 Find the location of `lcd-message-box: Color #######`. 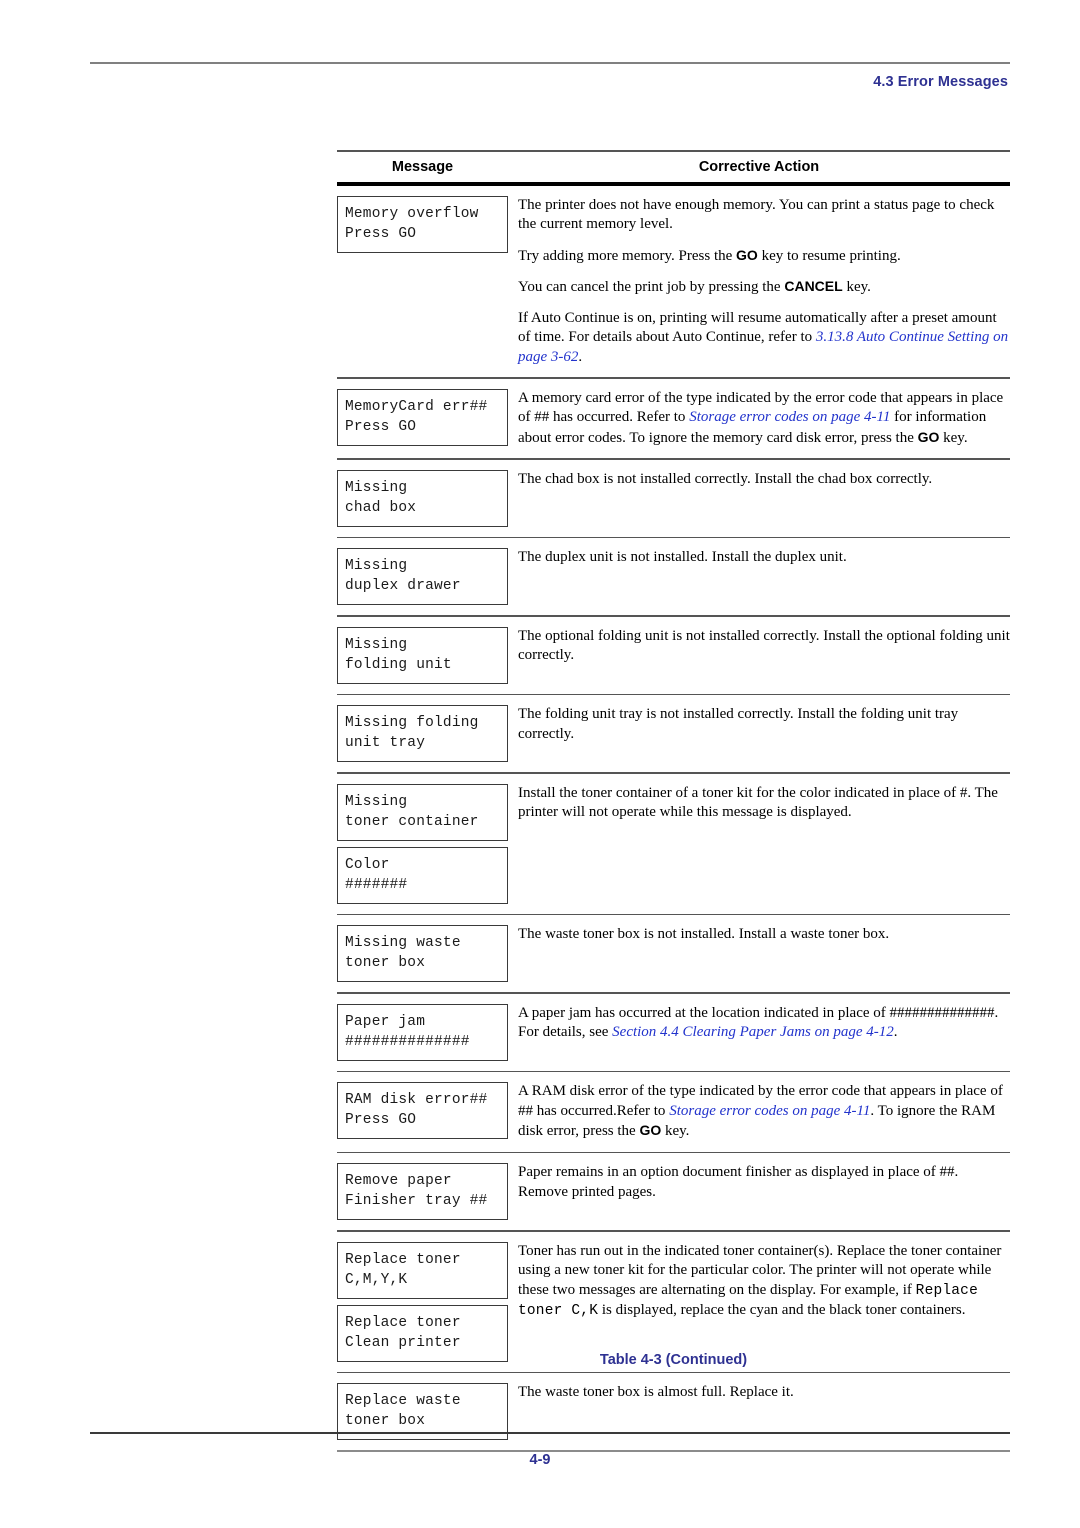

lcd-message-box: Color ####### is located at coordinates (422, 875).